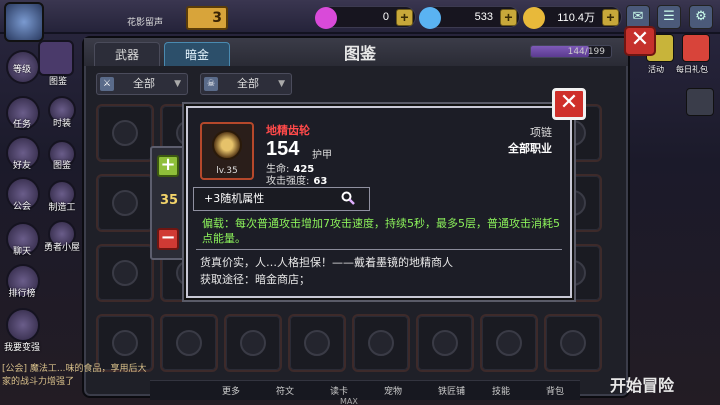 The height and width of the screenshot is (405, 720). What do you see at coordinates (168, 239) in the screenshot?
I see `decrease-button: −` at bounding box center [168, 239].